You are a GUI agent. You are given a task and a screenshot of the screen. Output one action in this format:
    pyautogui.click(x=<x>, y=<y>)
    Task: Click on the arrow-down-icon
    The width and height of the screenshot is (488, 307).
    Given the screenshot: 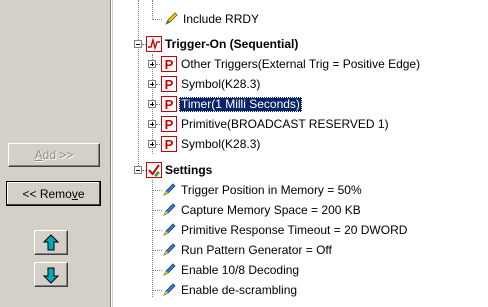 What is the action you would take?
    pyautogui.click(x=51, y=275)
    